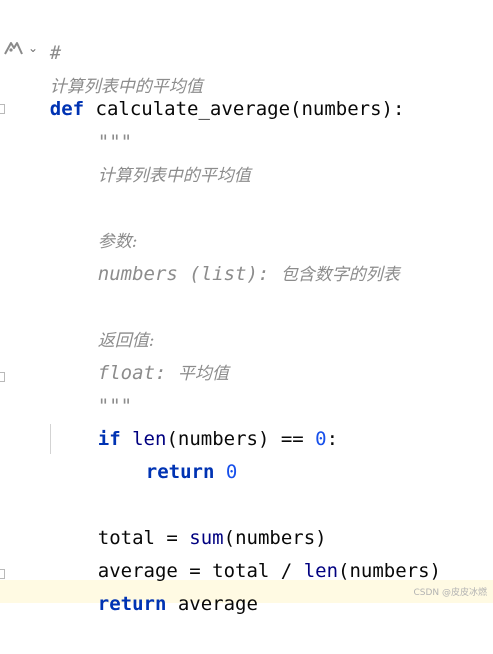  I want to click on code-line-return-average: return average, so click(155, 585).